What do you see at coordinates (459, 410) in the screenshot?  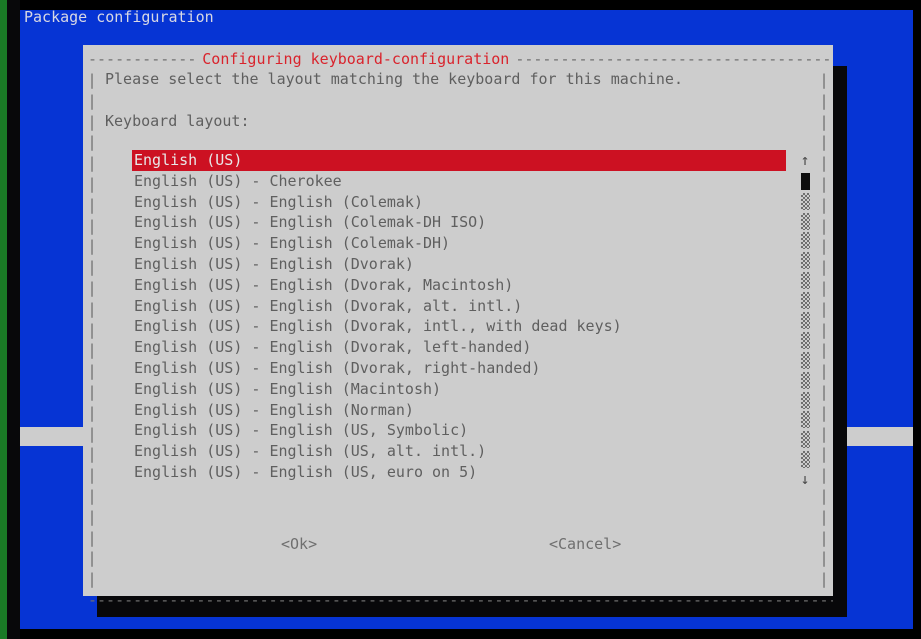 I see `list-item: English (US) - English (Norman)` at bounding box center [459, 410].